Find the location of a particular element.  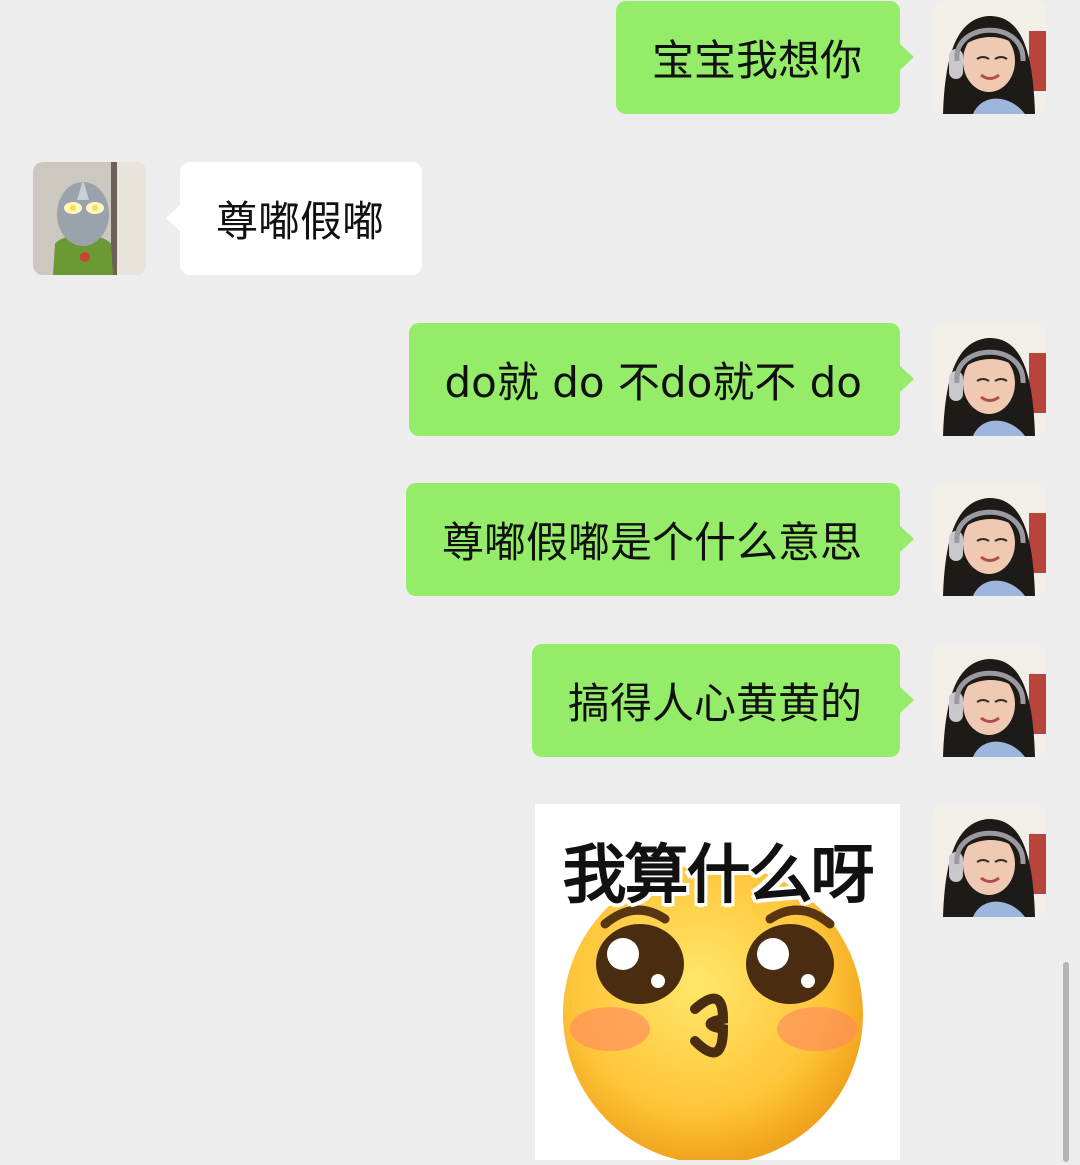

message-bubble-outgoing: 宝宝我想你 is located at coordinates (765, 57).